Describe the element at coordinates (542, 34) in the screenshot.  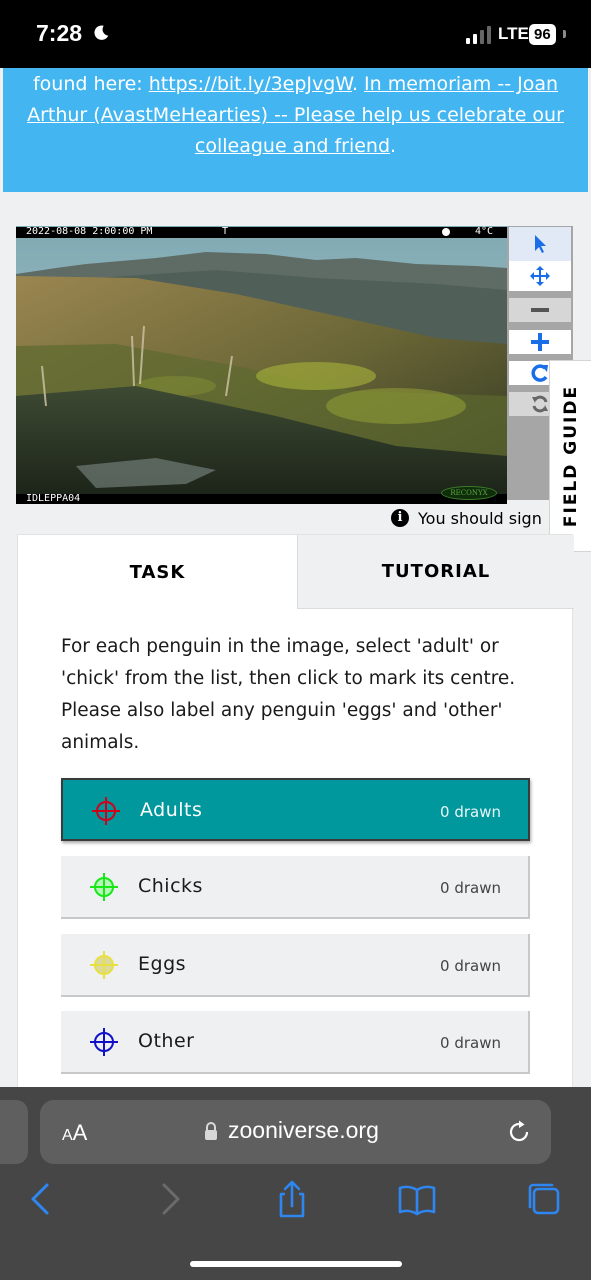
I see `battery-level: 96` at that location.